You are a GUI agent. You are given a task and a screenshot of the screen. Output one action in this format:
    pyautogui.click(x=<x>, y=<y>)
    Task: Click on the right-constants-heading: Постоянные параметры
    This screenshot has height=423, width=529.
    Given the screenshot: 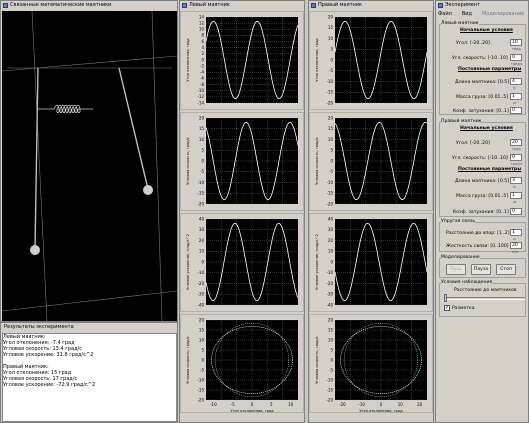 What is the action you would take?
    pyautogui.click(x=490, y=169)
    